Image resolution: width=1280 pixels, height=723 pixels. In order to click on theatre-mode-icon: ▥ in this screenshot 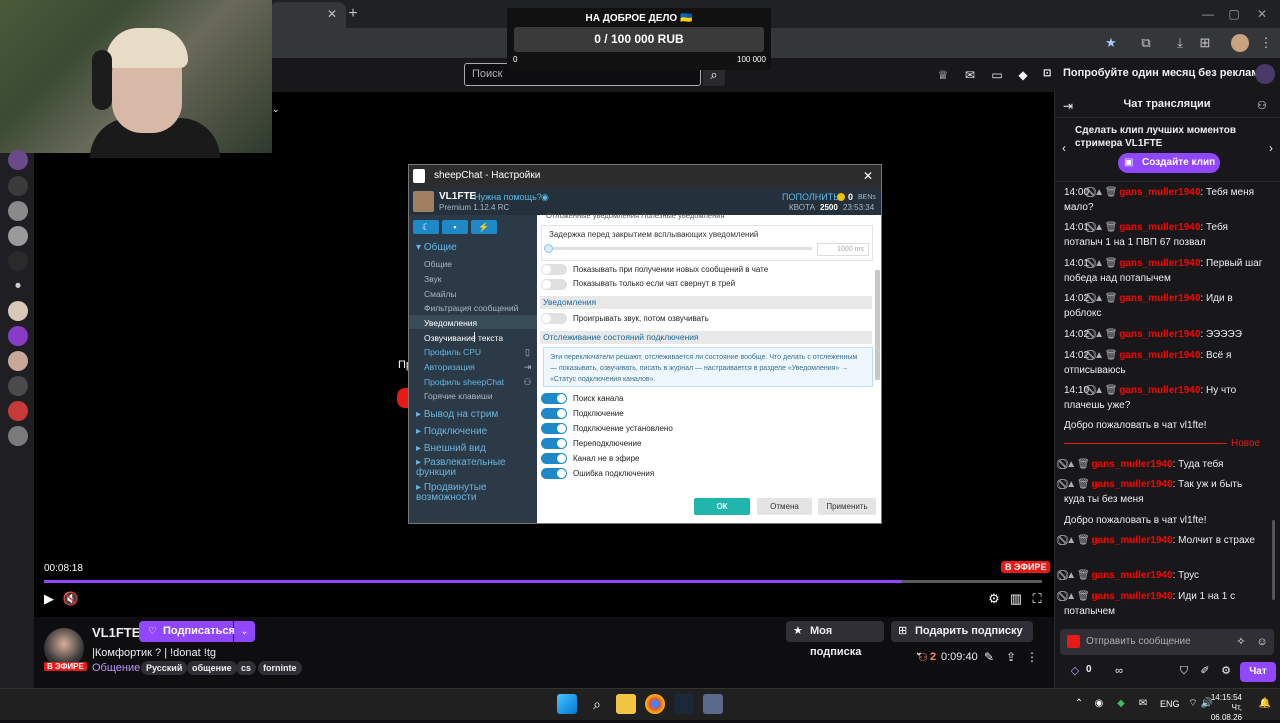, I will do `click(1016, 599)`.